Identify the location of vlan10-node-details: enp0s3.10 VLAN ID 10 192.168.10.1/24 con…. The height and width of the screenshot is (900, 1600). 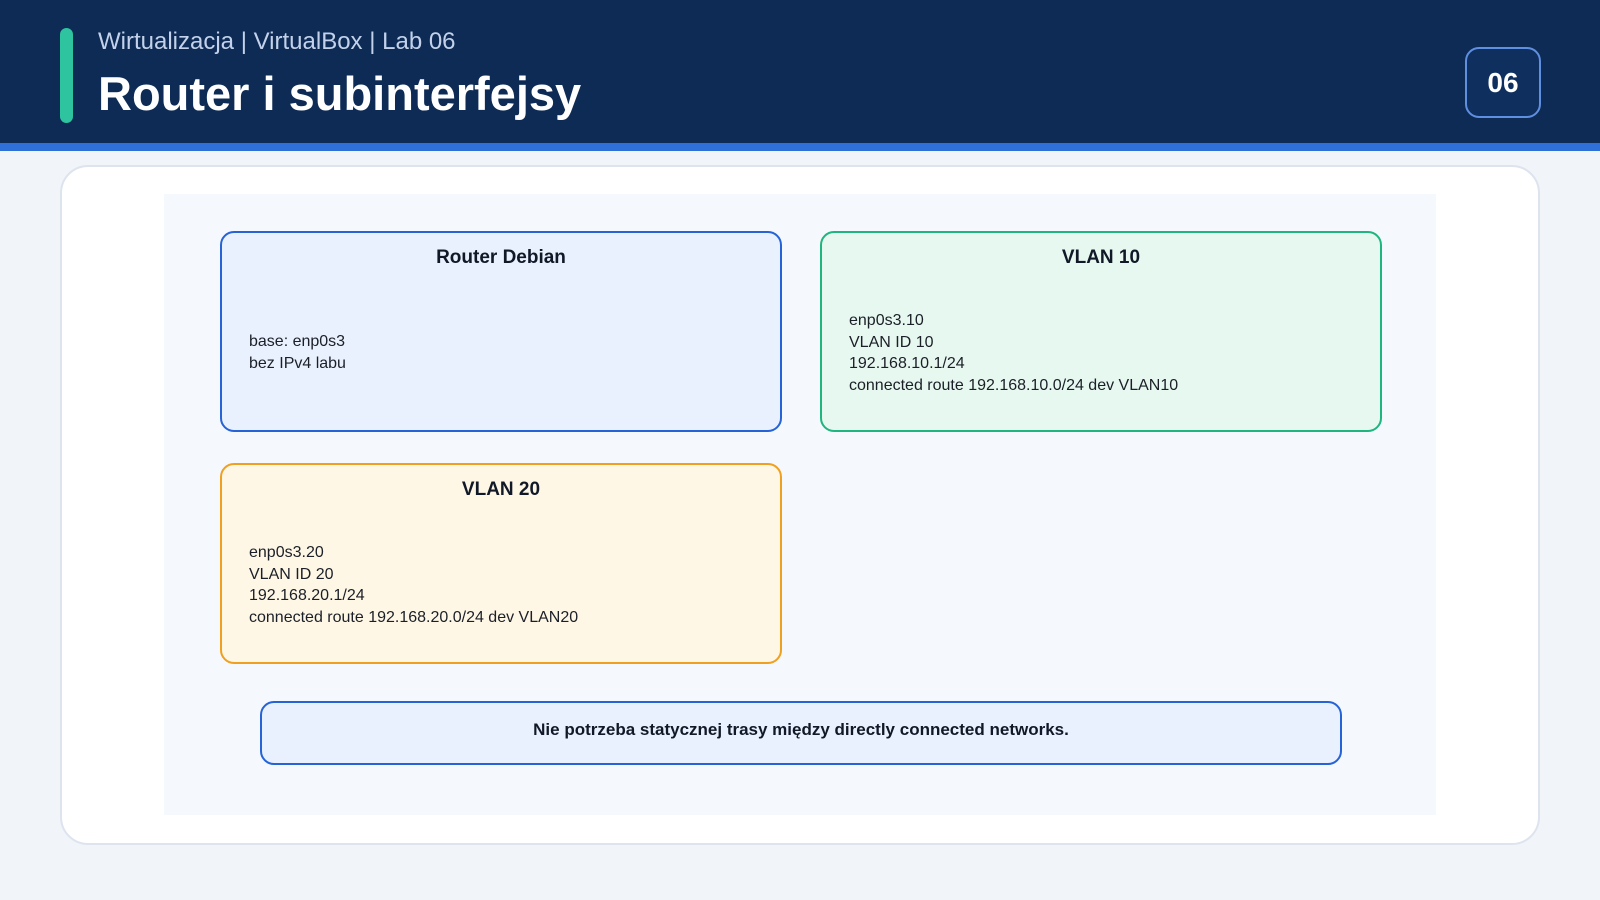
(1013, 353).